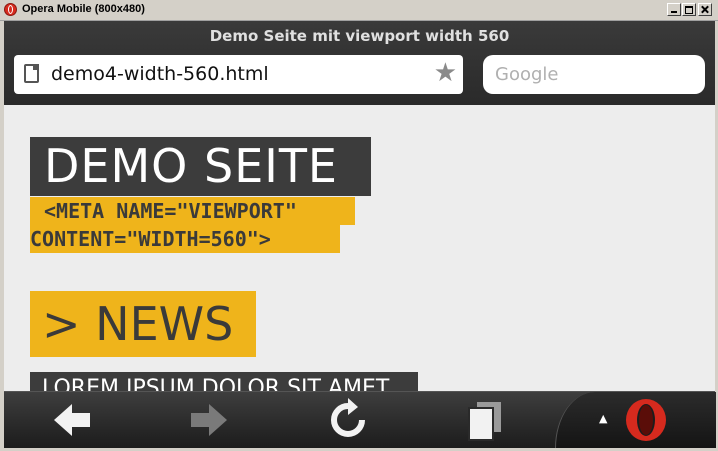 The height and width of the screenshot is (451, 718). Describe the element at coordinates (224, 381) in the screenshot. I see `lorem-heading: LOREM IPSUM DOLOR SIT AMET` at that location.